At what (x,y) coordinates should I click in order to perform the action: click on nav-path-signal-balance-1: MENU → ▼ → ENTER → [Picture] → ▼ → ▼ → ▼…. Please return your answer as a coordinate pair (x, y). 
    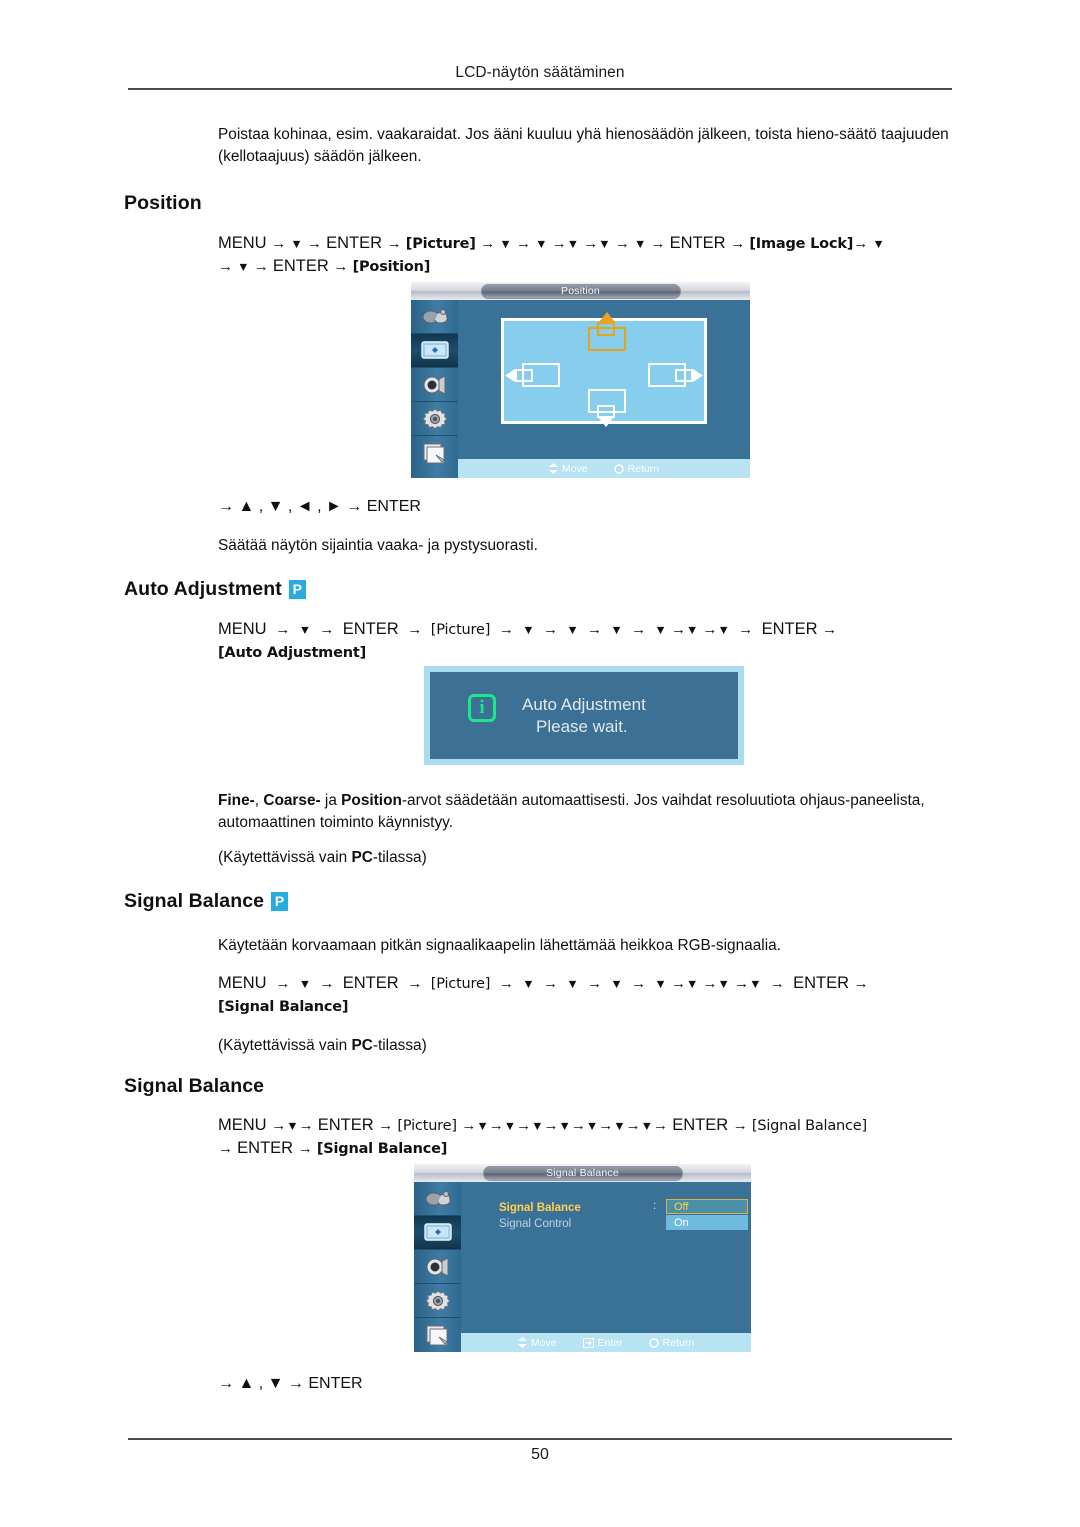
    Looking at the image, I should click on (598, 995).